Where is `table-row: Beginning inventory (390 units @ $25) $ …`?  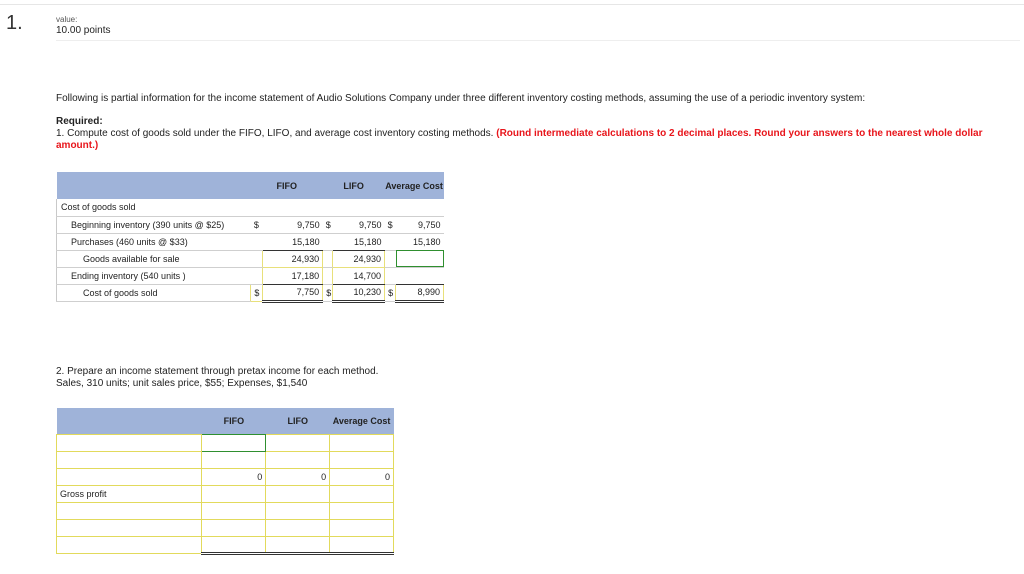
table-row: Beginning inventory (390 units @ $25) $ … is located at coordinates (249, 225).